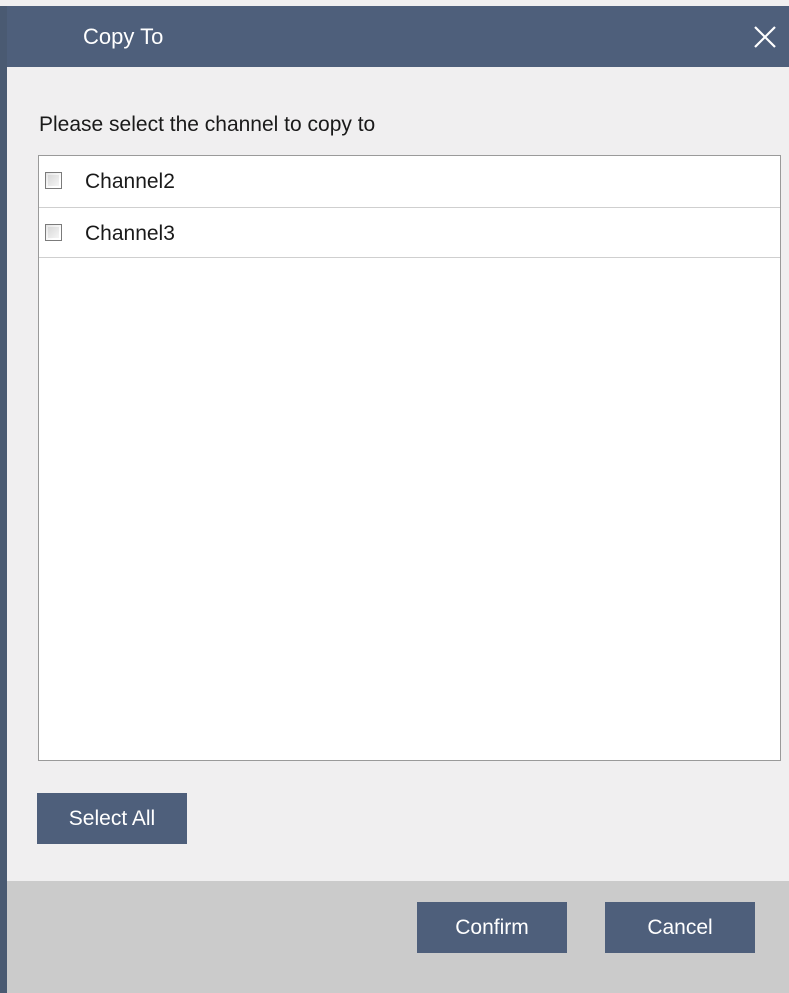  Describe the element at coordinates (123, 36) in the screenshot. I see `dialog-title: Copy To` at that location.